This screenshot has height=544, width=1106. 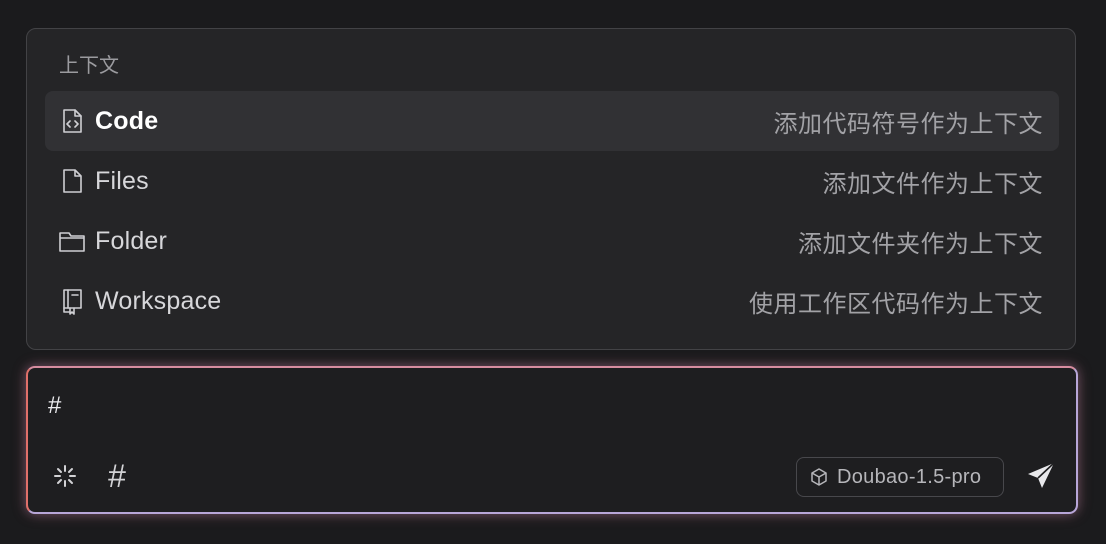 I want to click on send-button, so click(x=1041, y=476).